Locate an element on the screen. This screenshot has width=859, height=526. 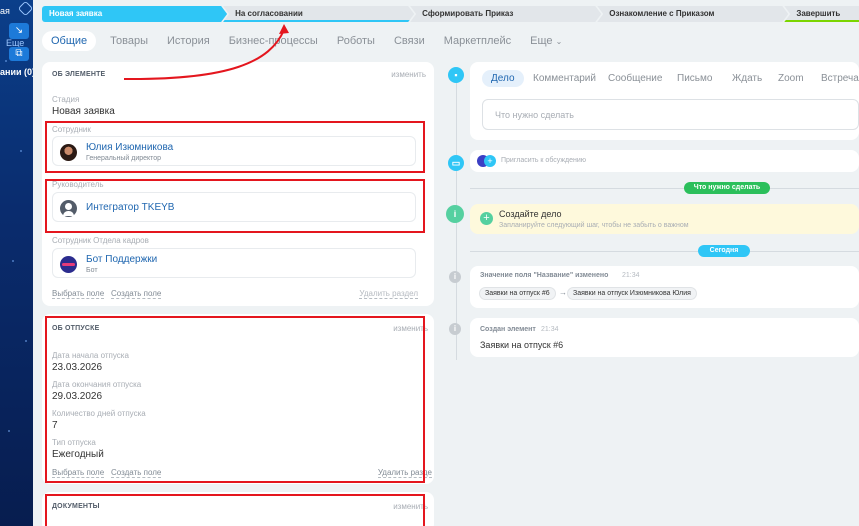
event-title: Создан элемент is located at coordinates (508, 329).